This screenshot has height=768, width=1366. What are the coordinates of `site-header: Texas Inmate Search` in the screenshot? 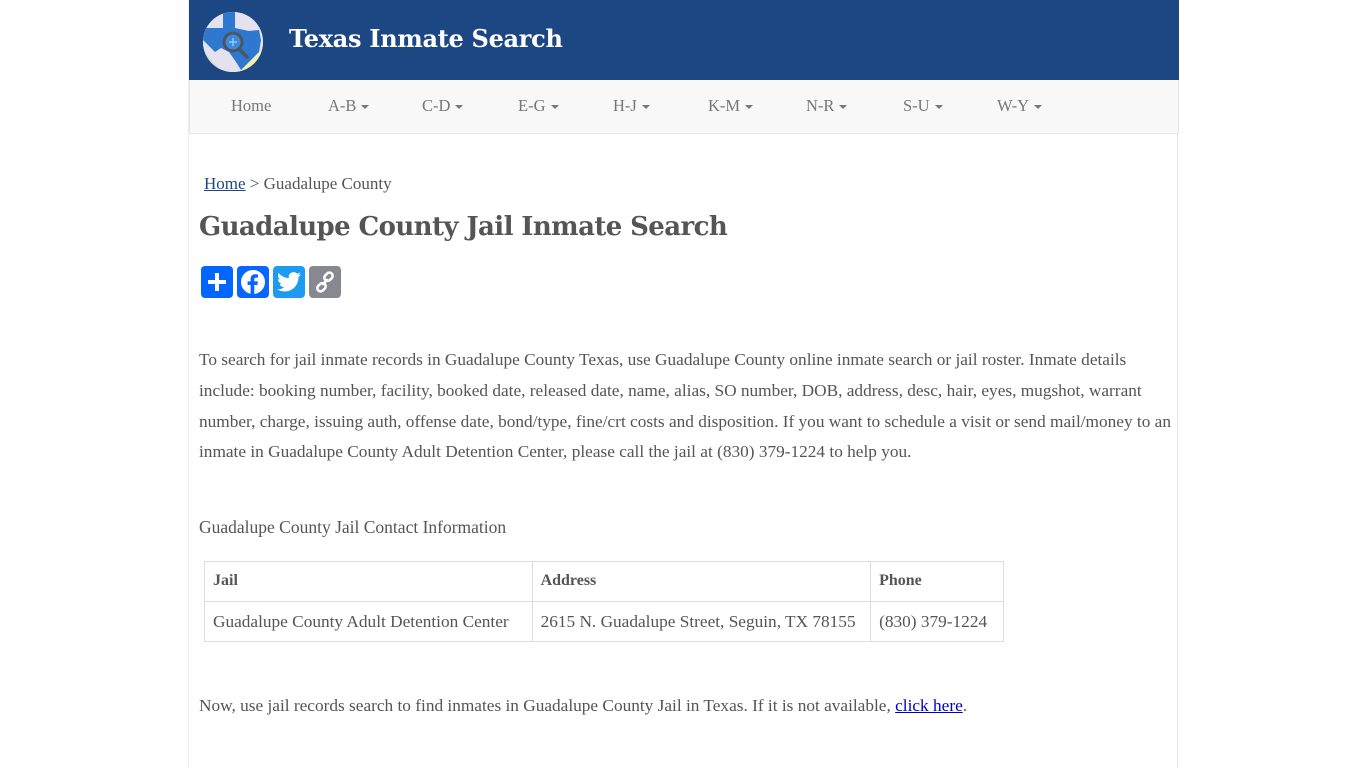 It's located at (684, 40).